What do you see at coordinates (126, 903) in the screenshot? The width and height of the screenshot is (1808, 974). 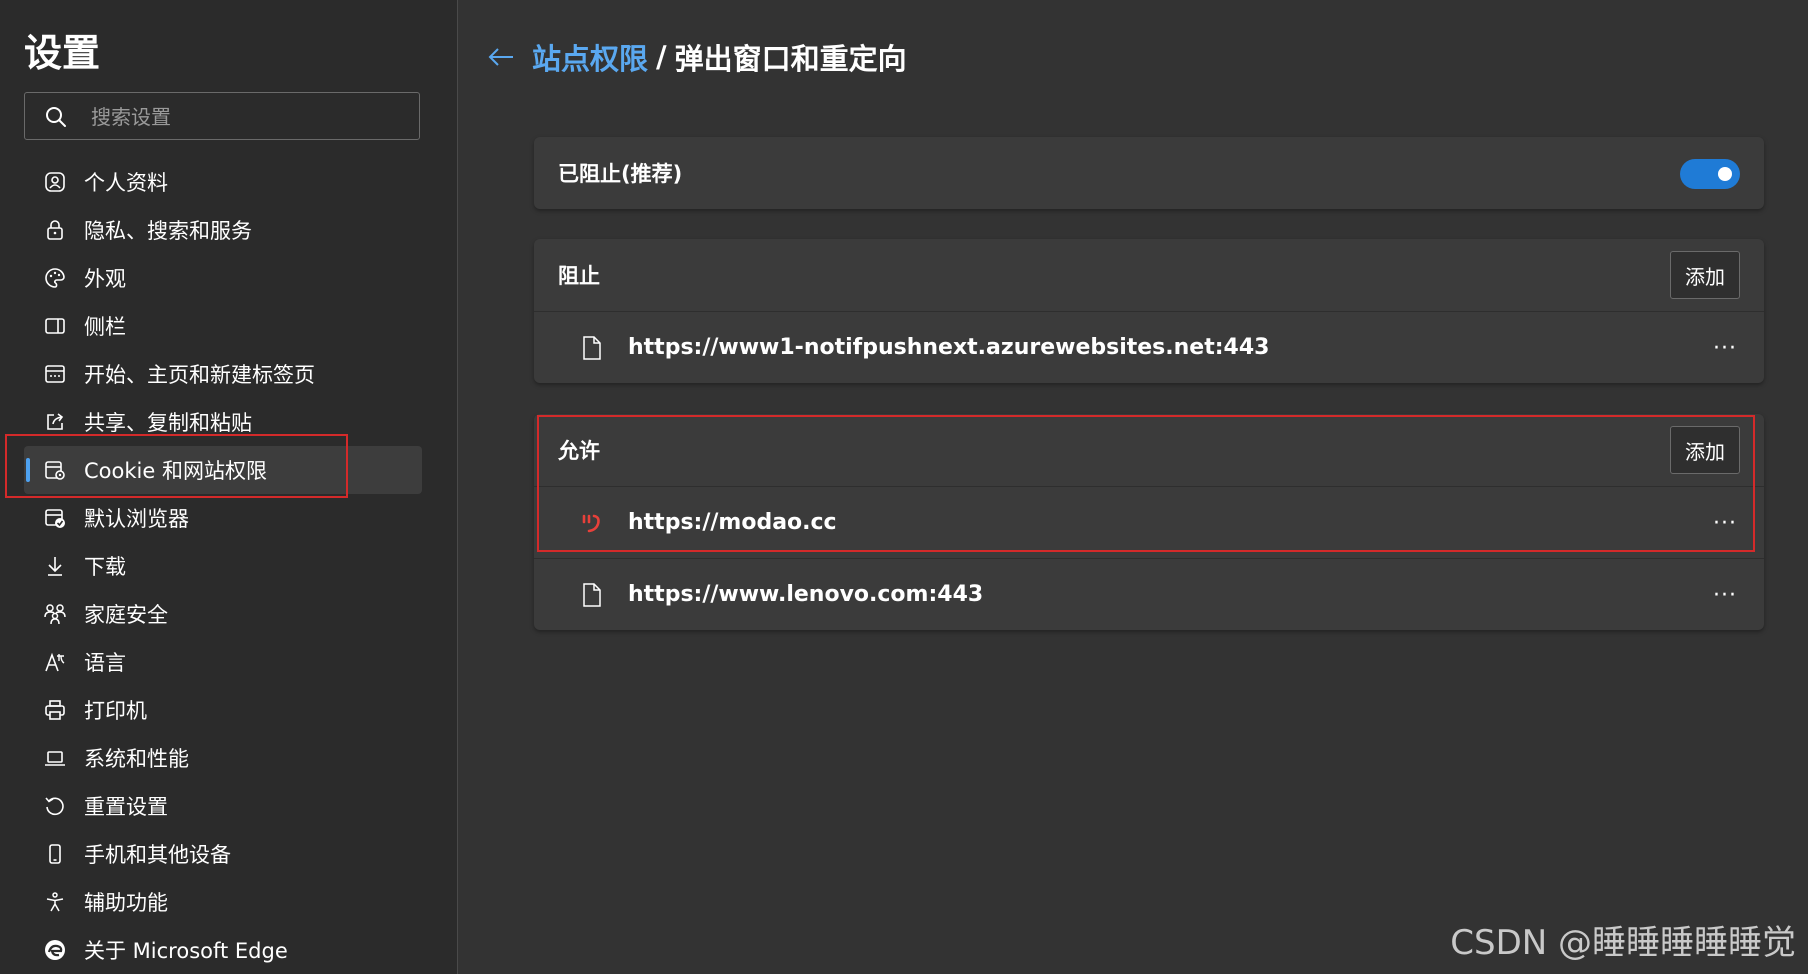 I see `sidebar-item-label: 辅助功能` at bounding box center [126, 903].